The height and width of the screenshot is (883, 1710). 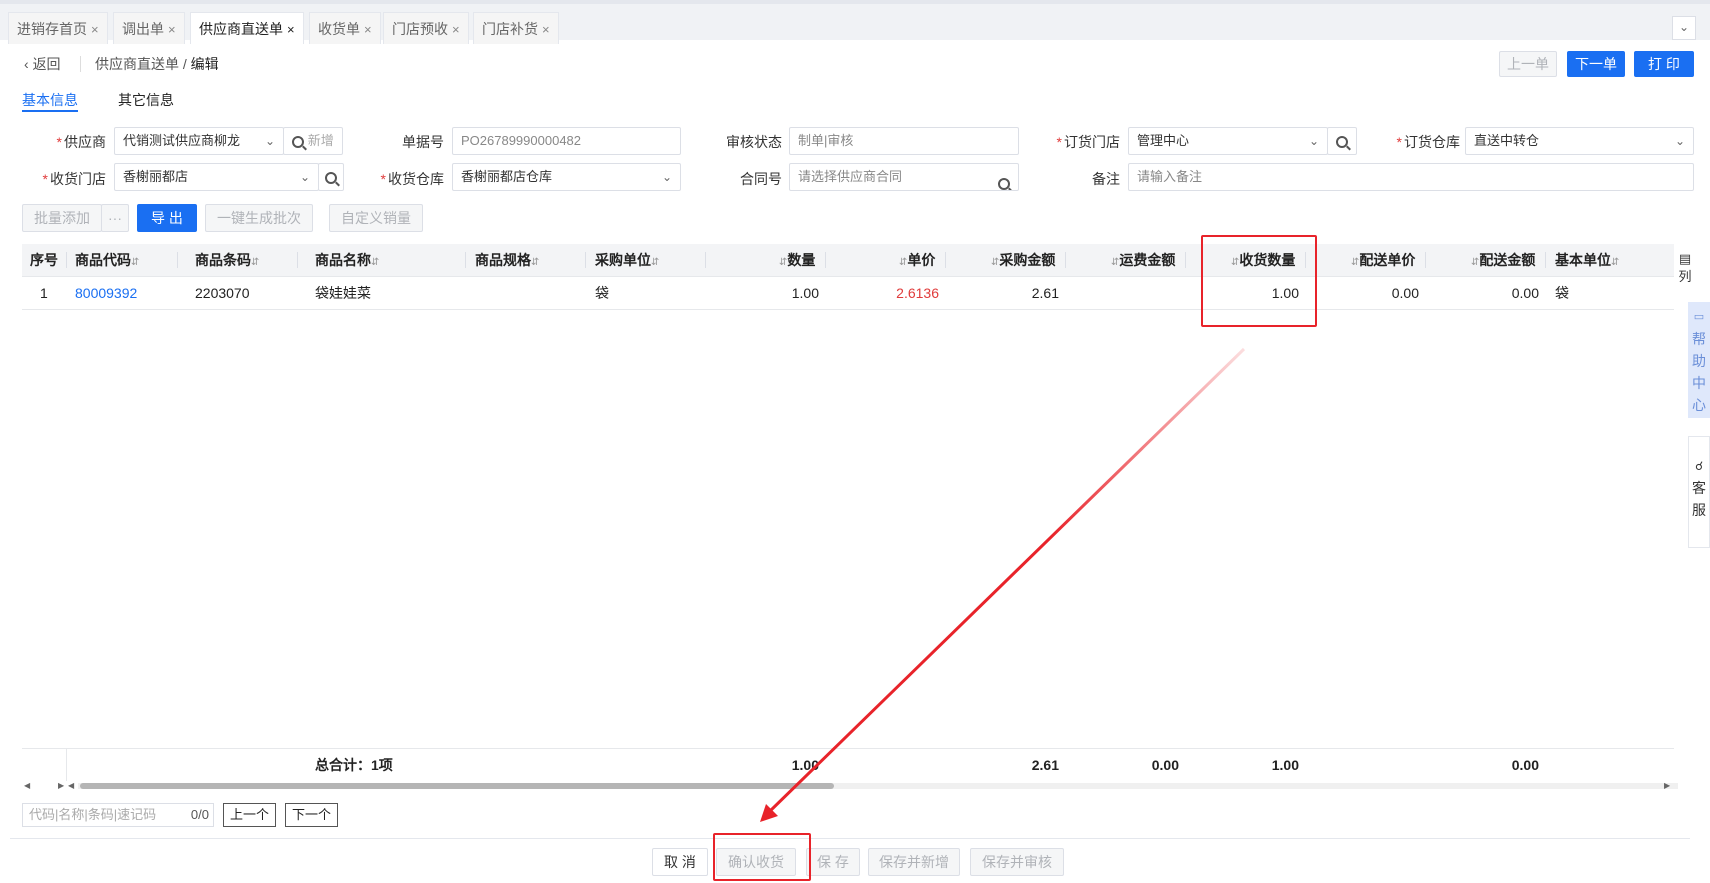 What do you see at coordinates (420, 29) in the screenshot?
I see `tab-label: 门店预收` at bounding box center [420, 29].